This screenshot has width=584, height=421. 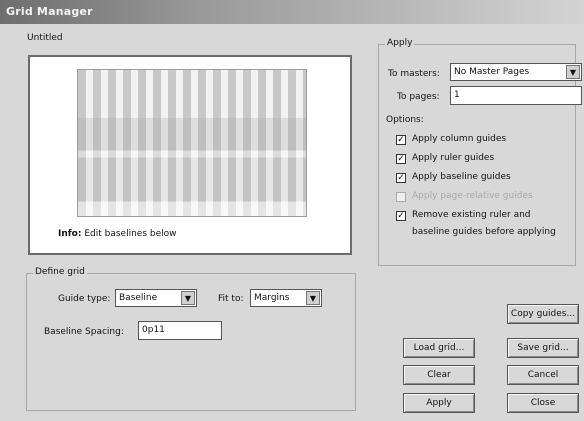 I want to click on option-apply-column-guides: ✓ Apply column guides, so click(x=451, y=139).